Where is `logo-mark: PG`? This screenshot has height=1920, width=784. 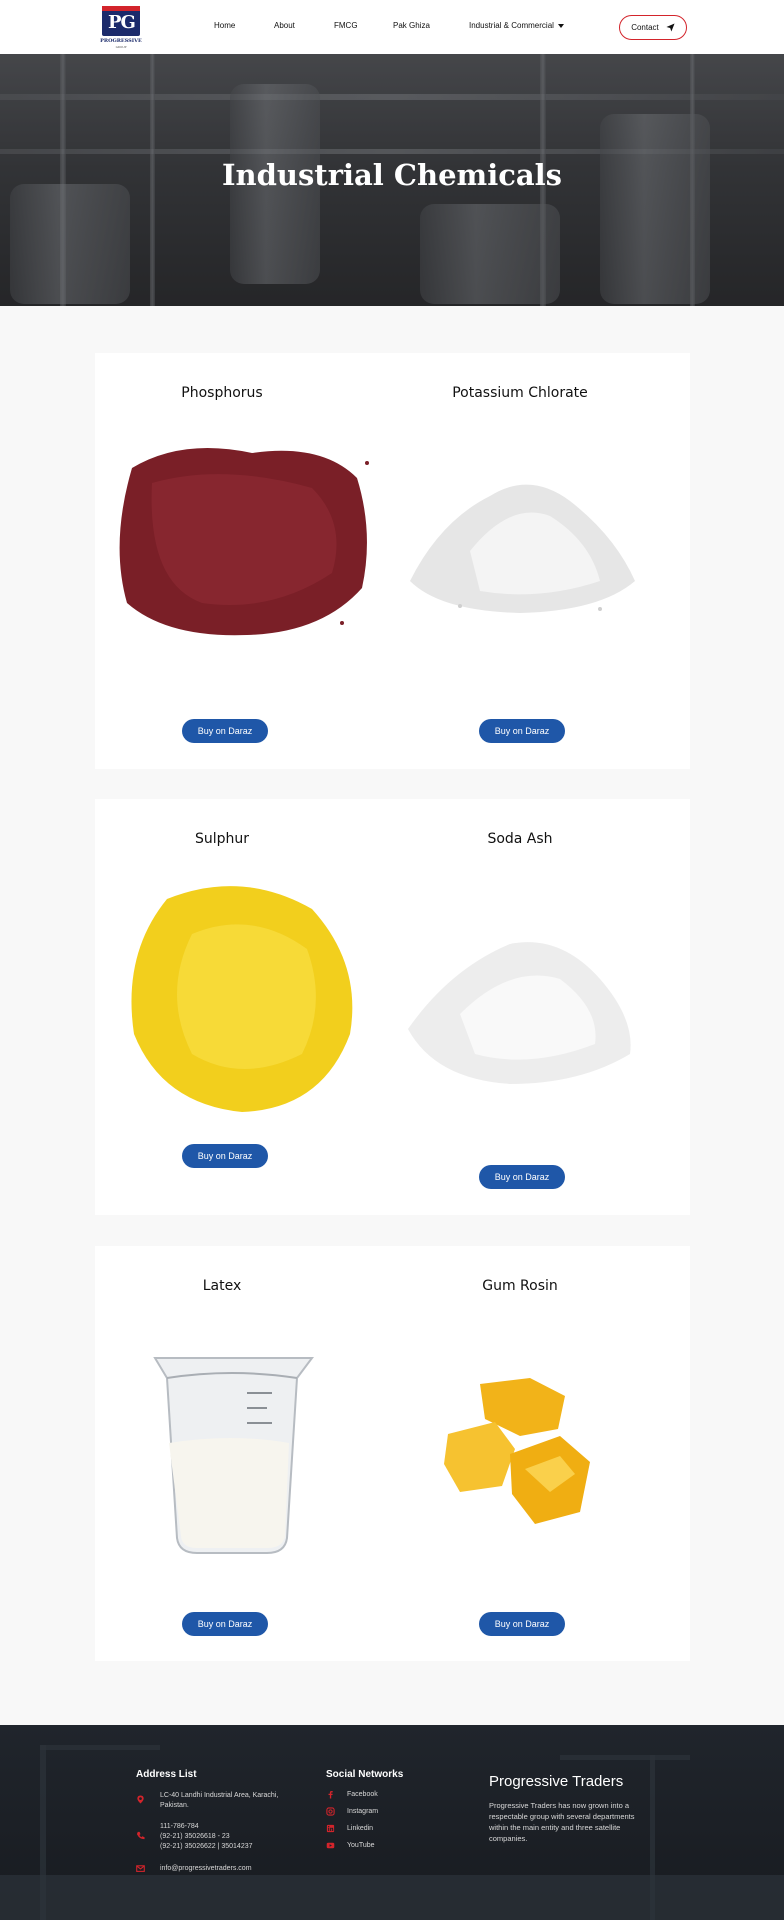 logo-mark: PG is located at coordinates (121, 21).